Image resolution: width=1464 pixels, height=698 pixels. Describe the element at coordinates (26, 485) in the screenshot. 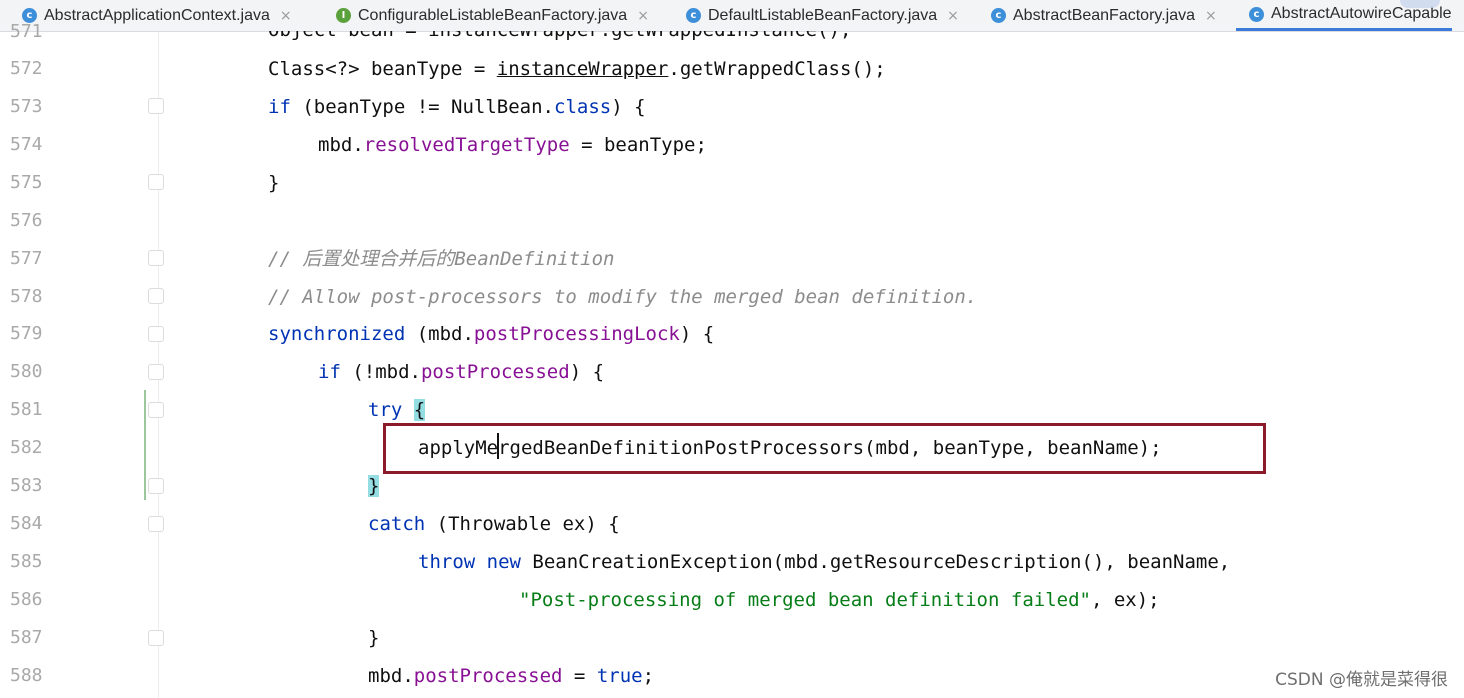

I see `line-number: 583` at that location.